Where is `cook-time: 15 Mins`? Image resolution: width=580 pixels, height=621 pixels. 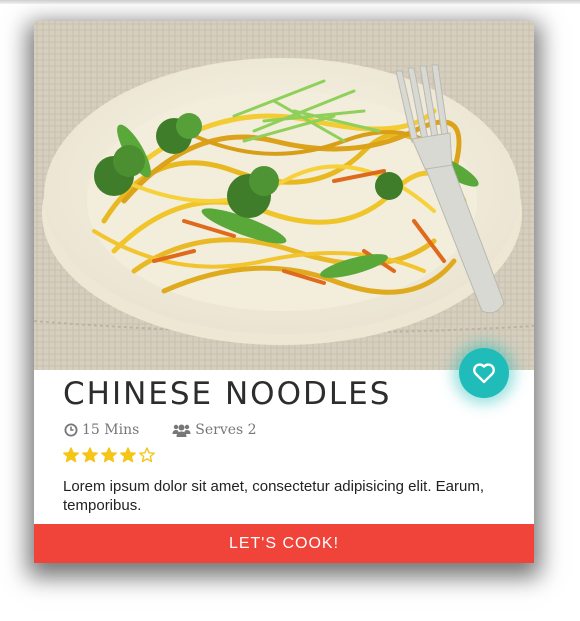 cook-time: 15 Mins is located at coordinates (101, 430).